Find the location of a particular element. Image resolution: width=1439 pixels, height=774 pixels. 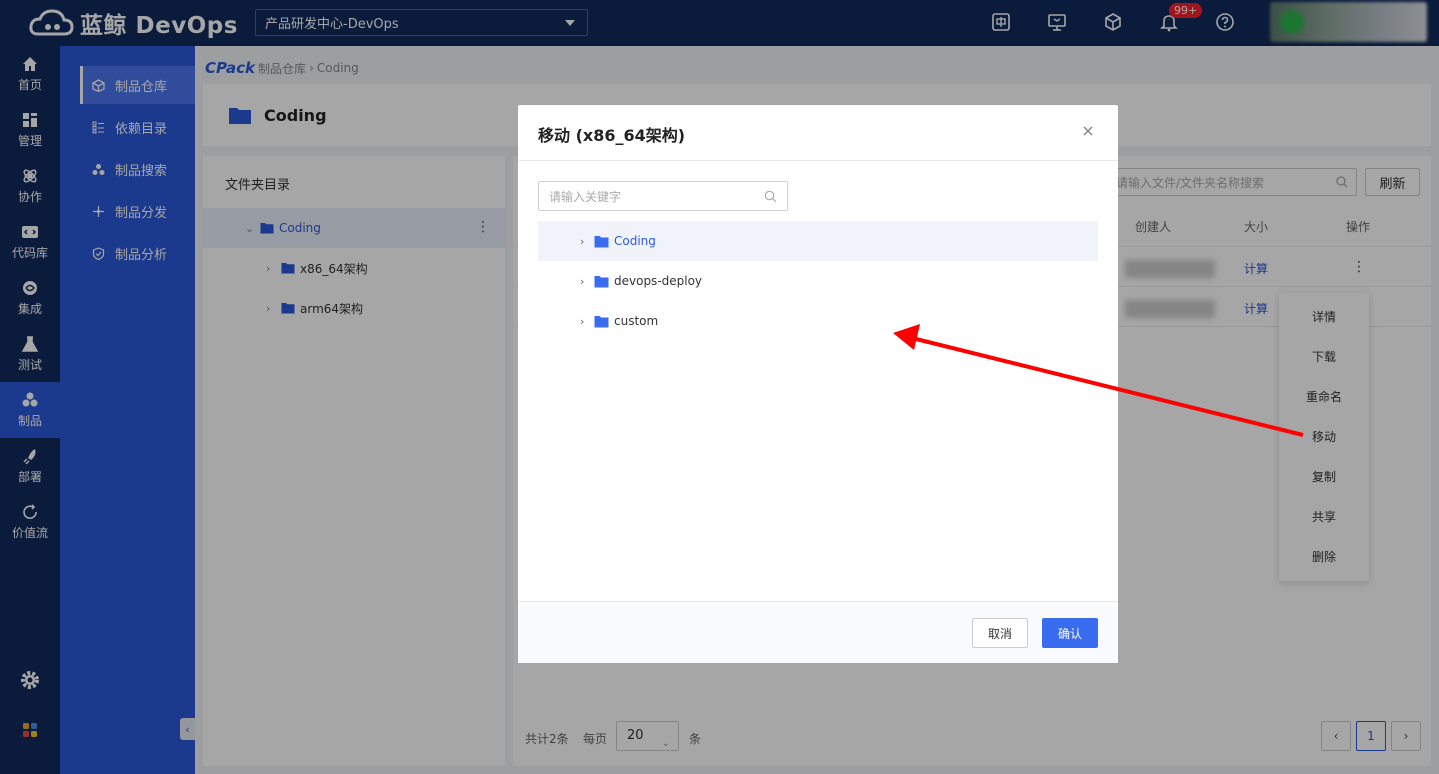

dialog-folder-label: Coding is located at coordinates (635, 241).